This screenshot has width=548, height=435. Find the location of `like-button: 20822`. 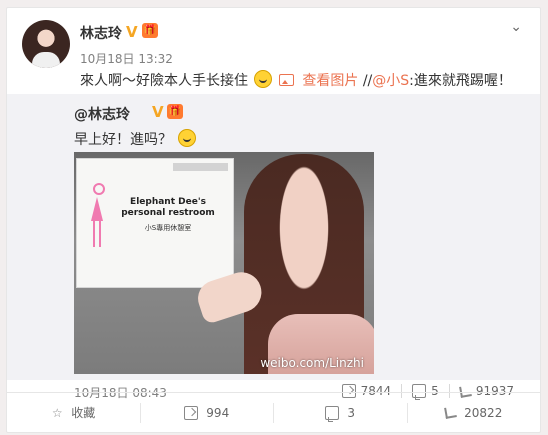

like-button: 20822 is located at coordinates (473, 412).